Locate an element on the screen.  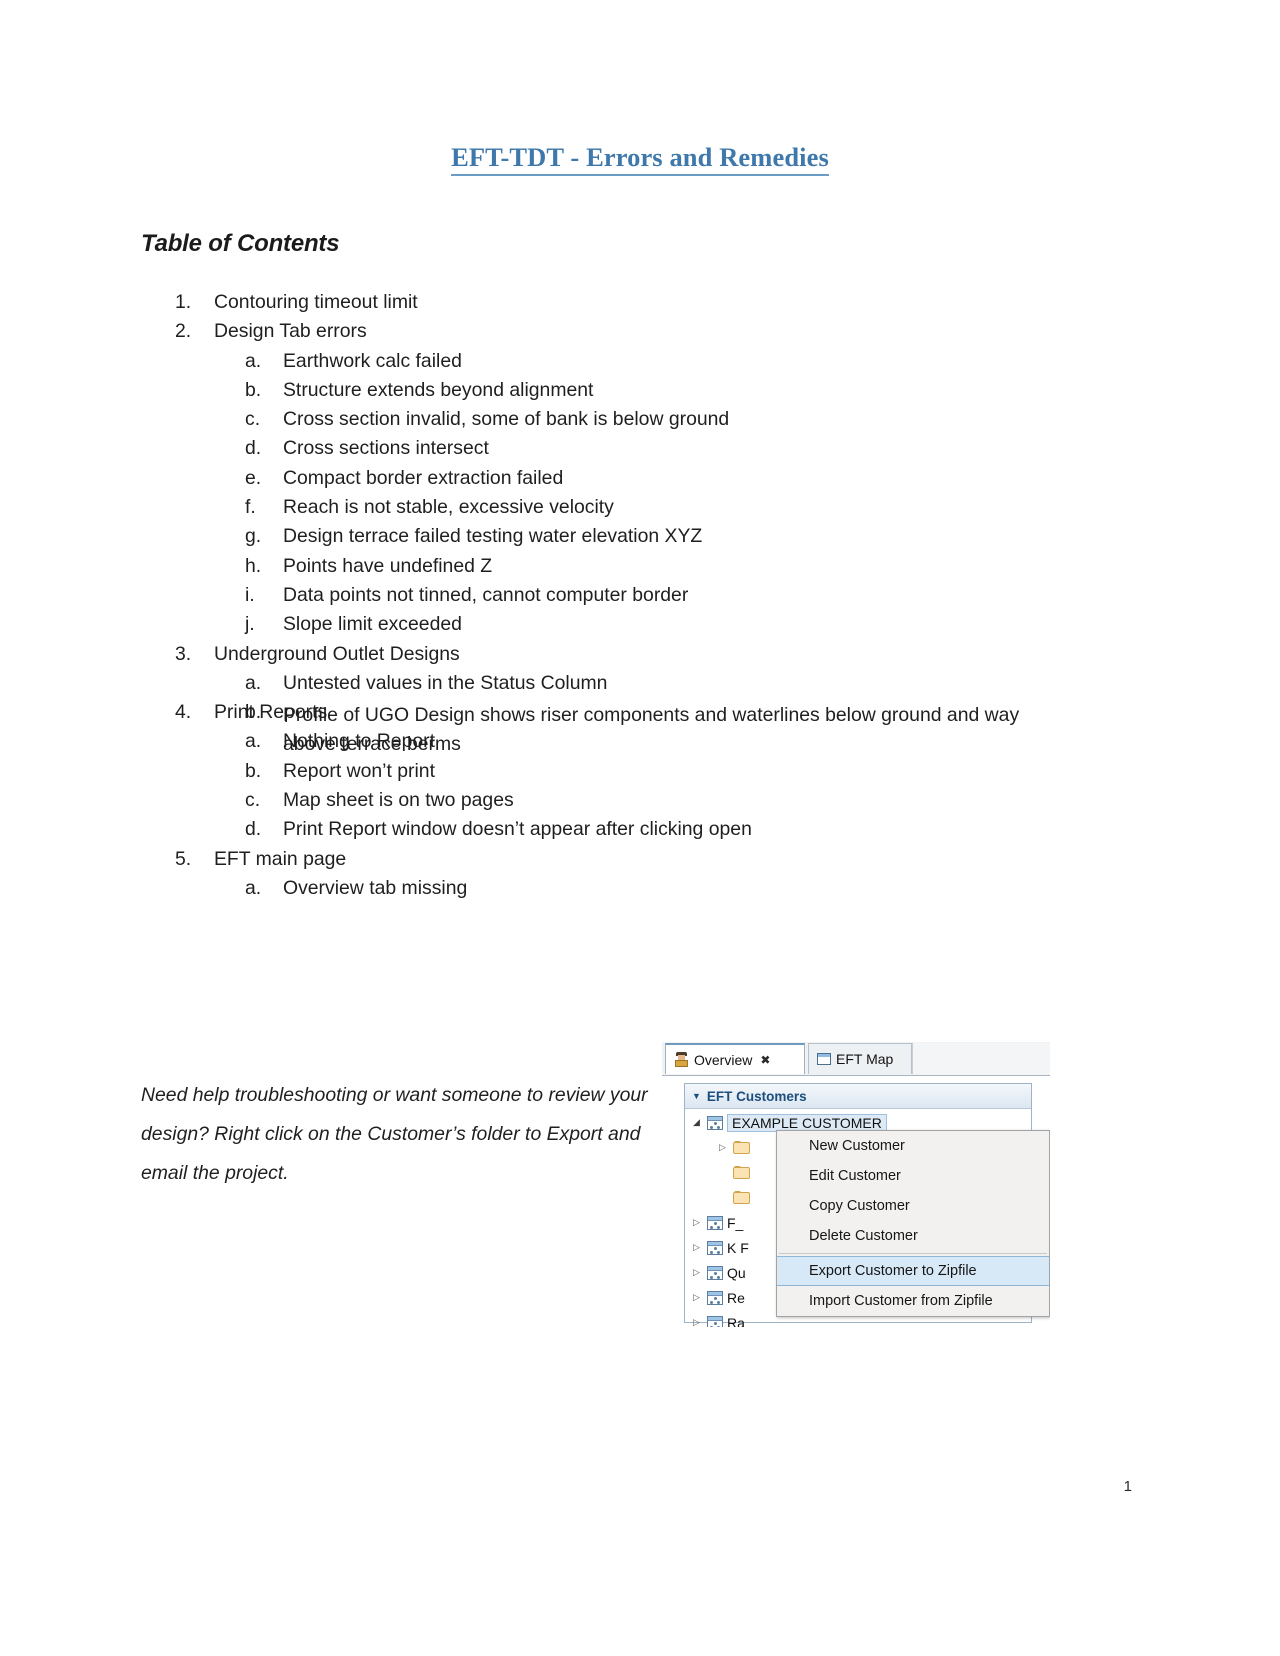
toc-item-marker: g. is located at coordinates (253, 536).